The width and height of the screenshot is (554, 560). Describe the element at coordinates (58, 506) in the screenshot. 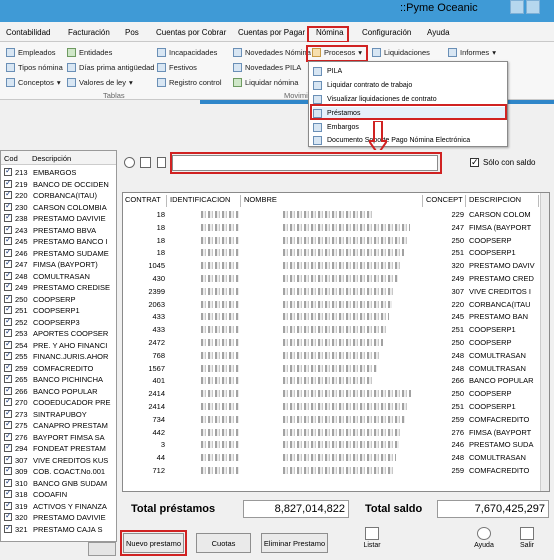

I see `list-item: 319 ACTIVOS Y FINANZA` at that location.